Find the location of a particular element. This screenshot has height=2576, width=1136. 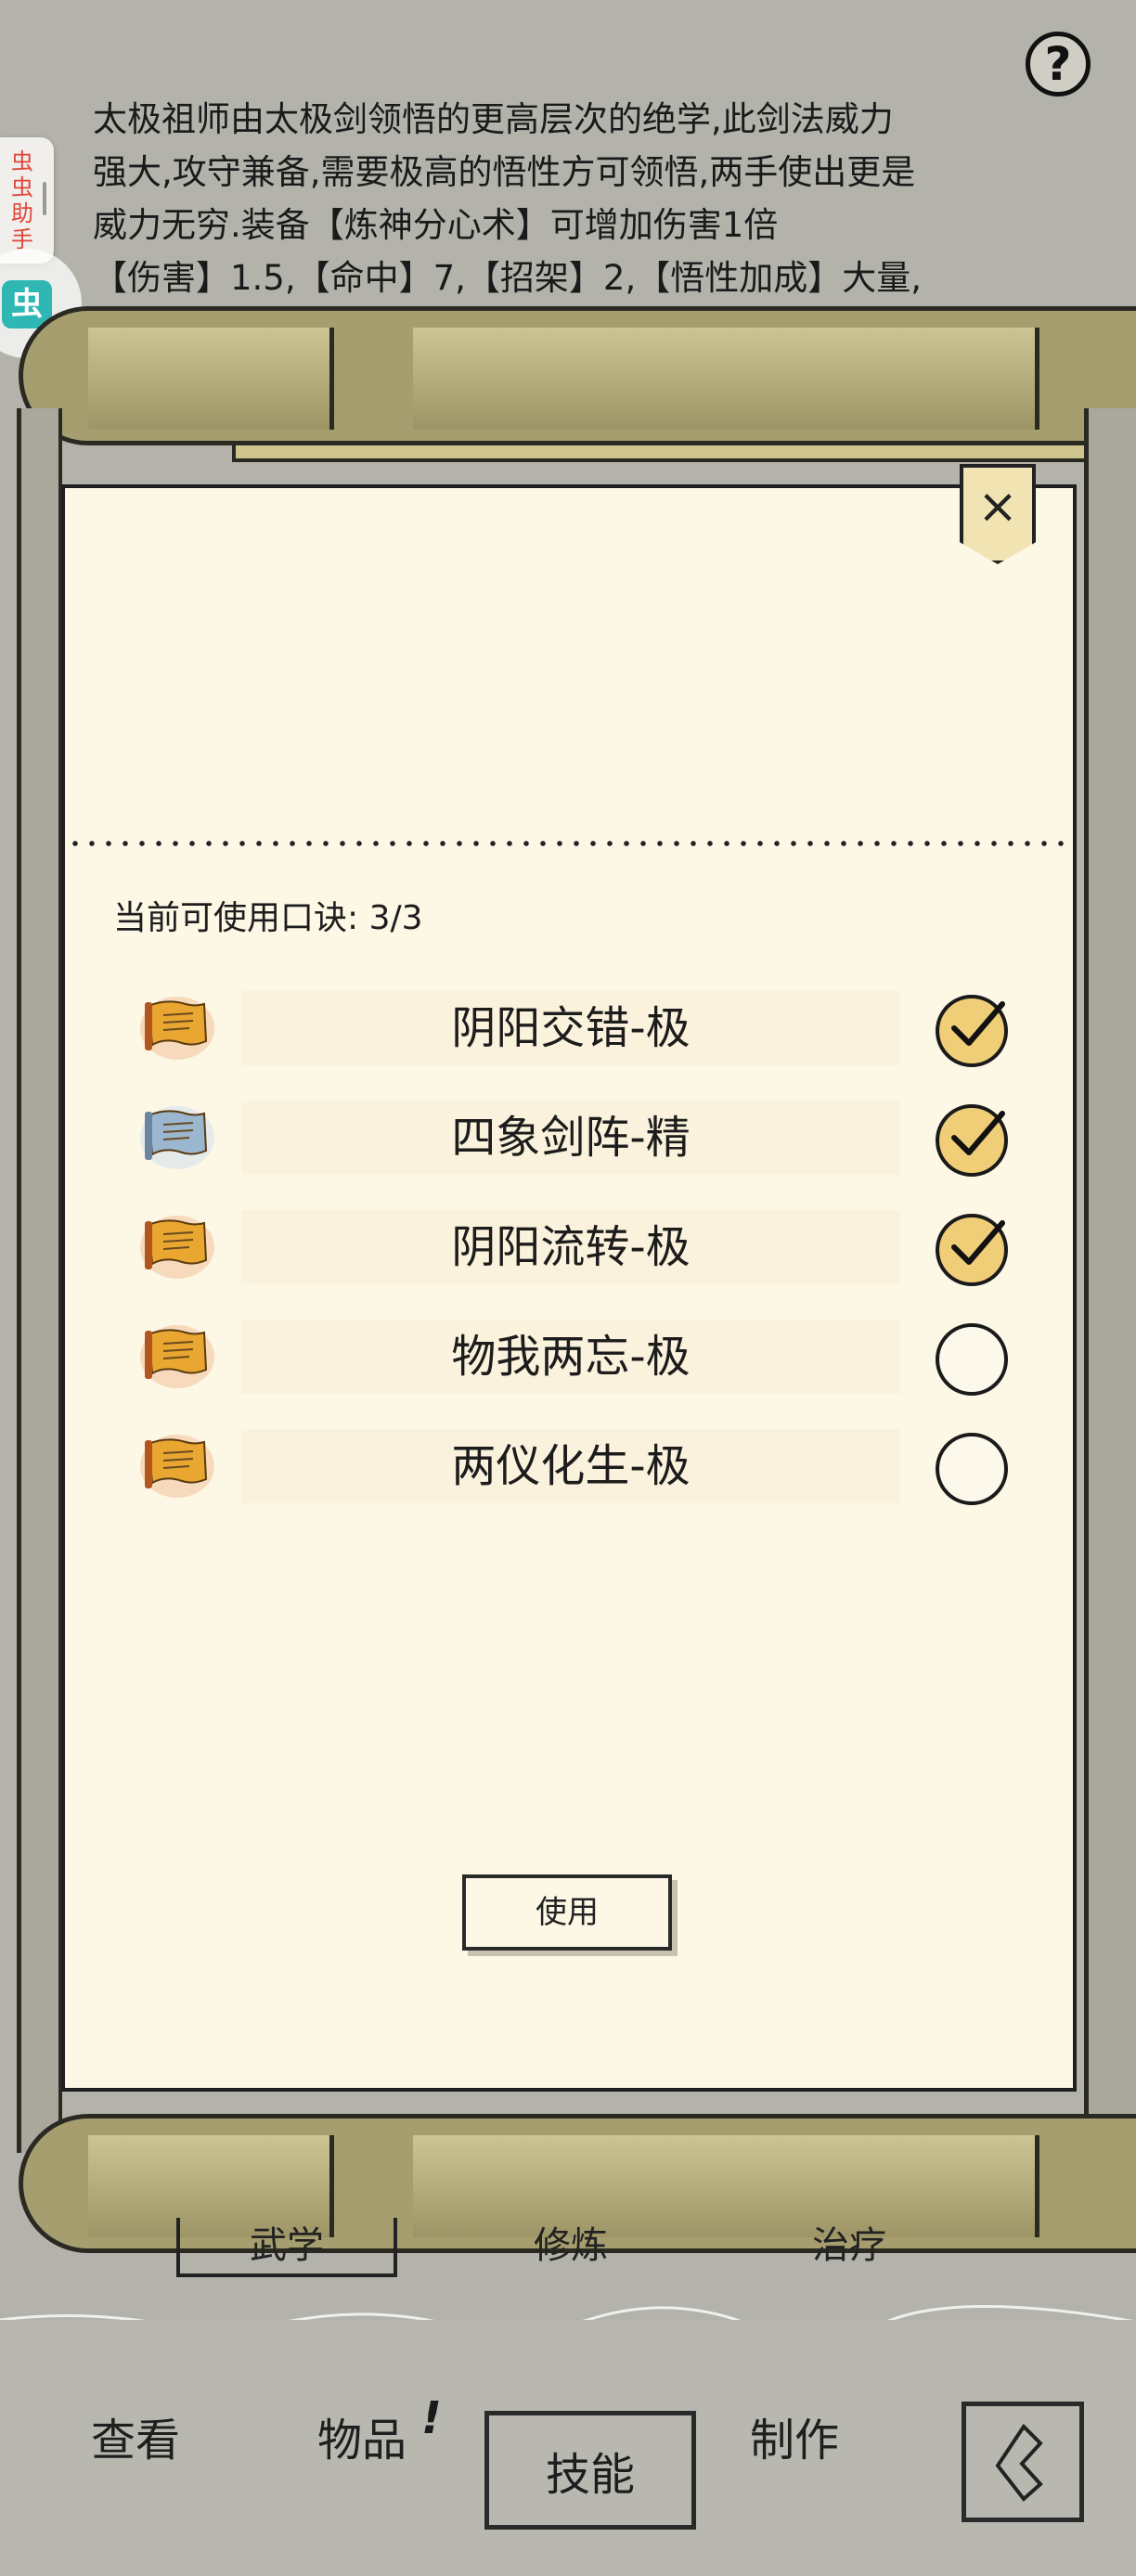

formula-row: 物我两忘-极 is located at coordinates (571, 1357).